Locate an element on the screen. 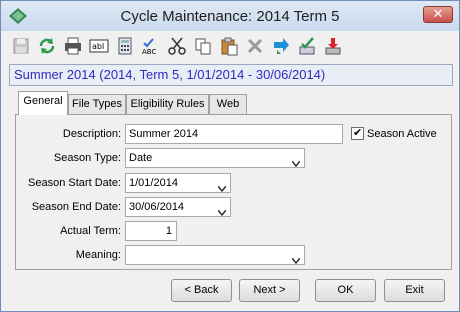 Image resolution: width=460 pixels, height=312 pixels. checkmark-icon: ✔ is located at coordinates (358, 133).